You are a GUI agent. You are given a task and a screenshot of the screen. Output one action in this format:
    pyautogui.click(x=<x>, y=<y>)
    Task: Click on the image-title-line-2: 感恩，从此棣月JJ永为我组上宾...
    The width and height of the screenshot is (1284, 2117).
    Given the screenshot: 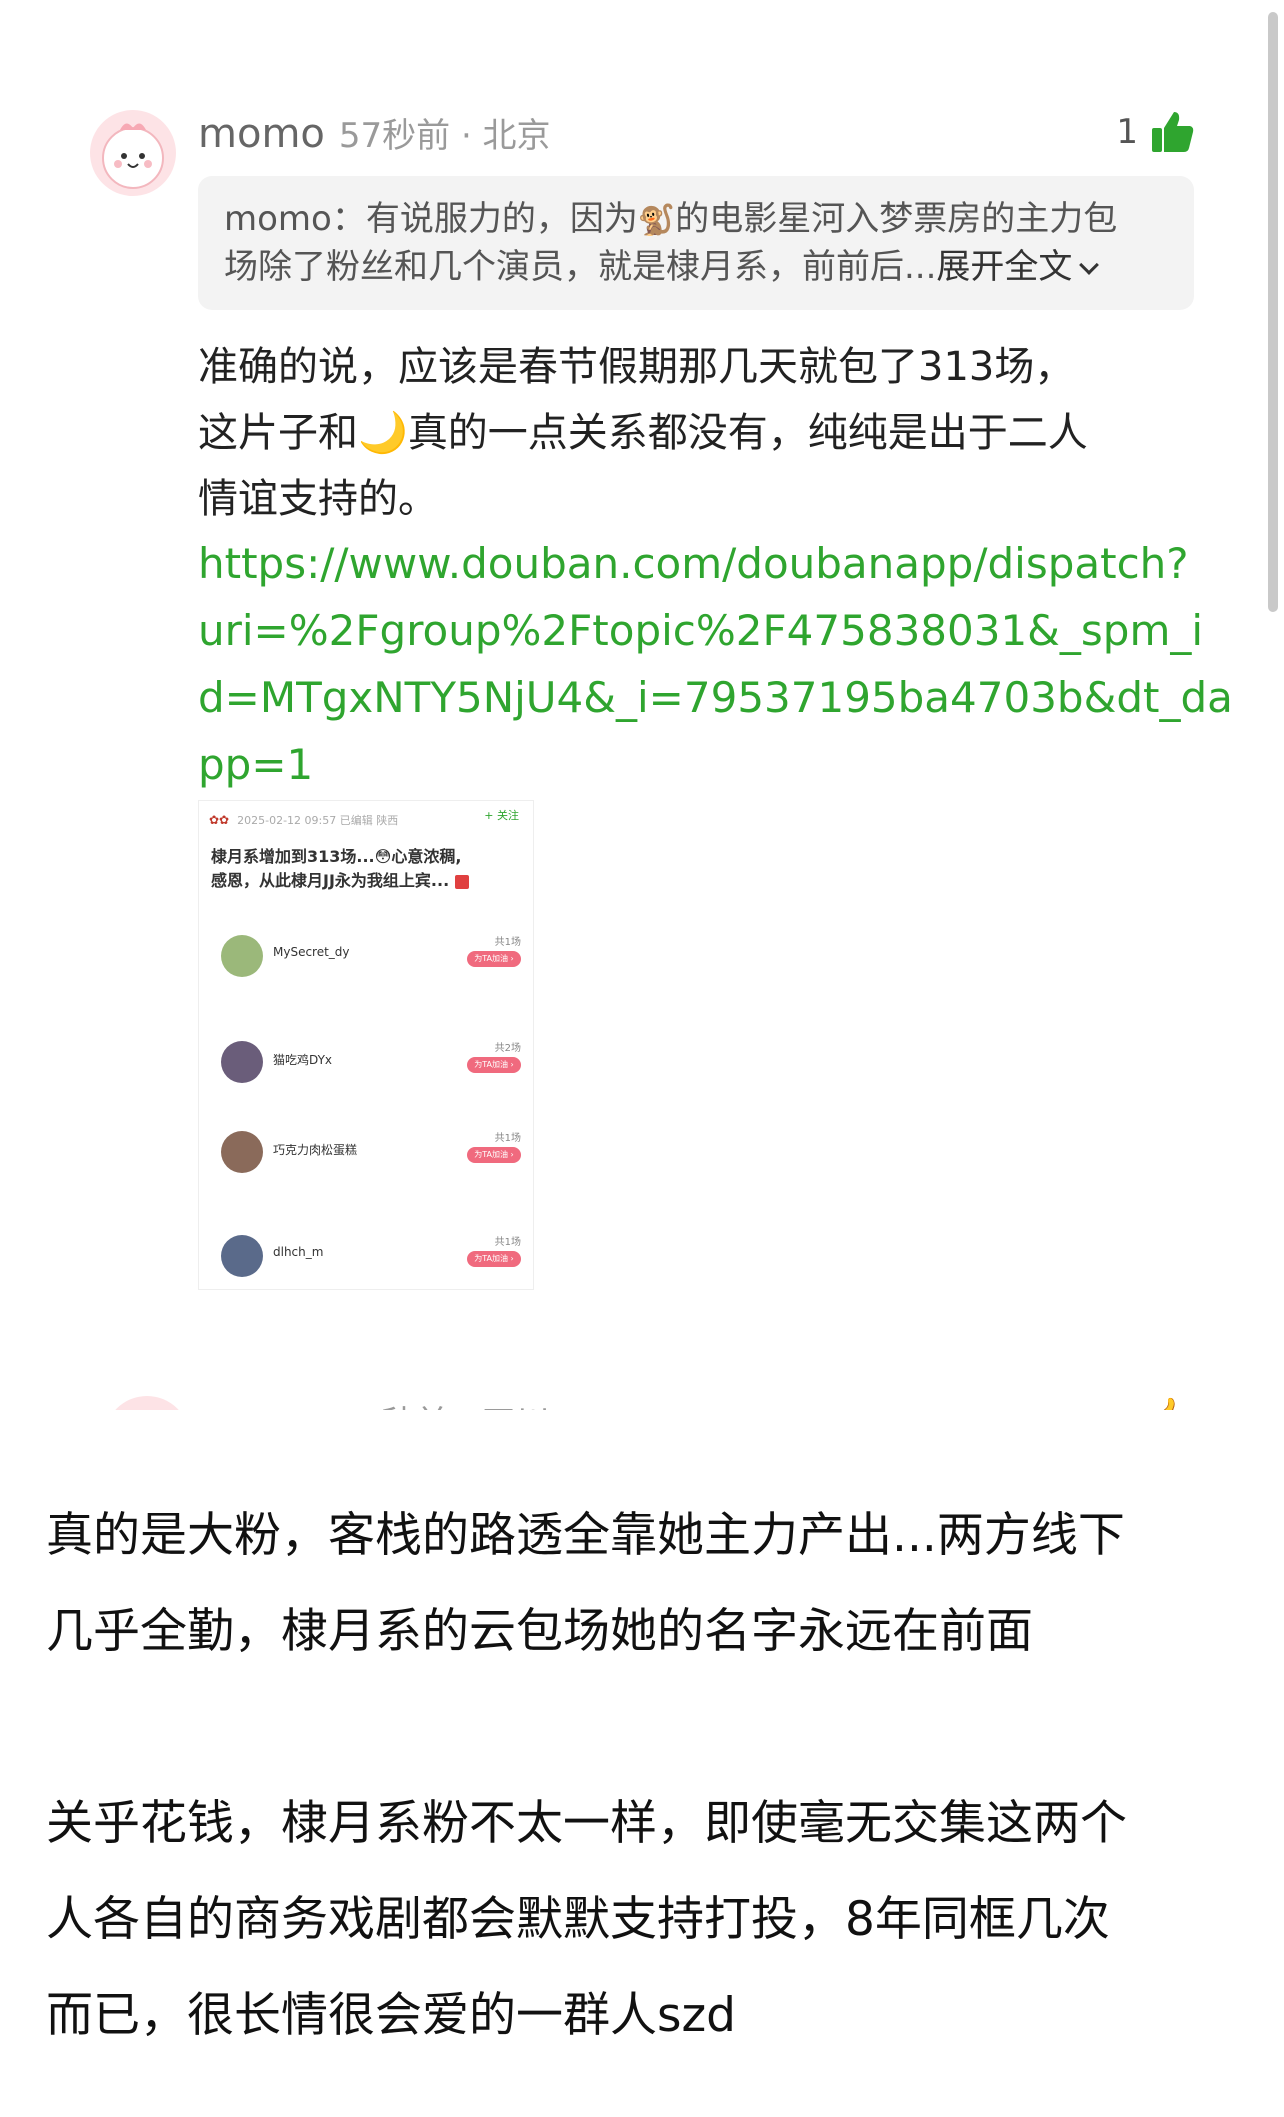 What is the action you would take?
    pyautogui.click(x=330, y=880)
    